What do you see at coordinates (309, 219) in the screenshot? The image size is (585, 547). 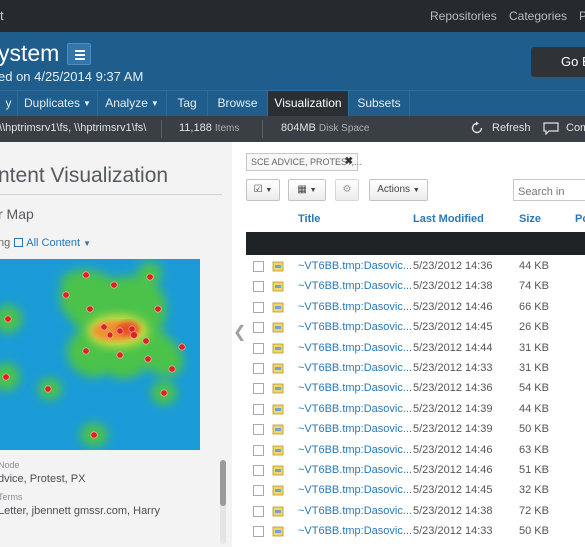 I see `column-title: Title` at bounding box center [309, 219].